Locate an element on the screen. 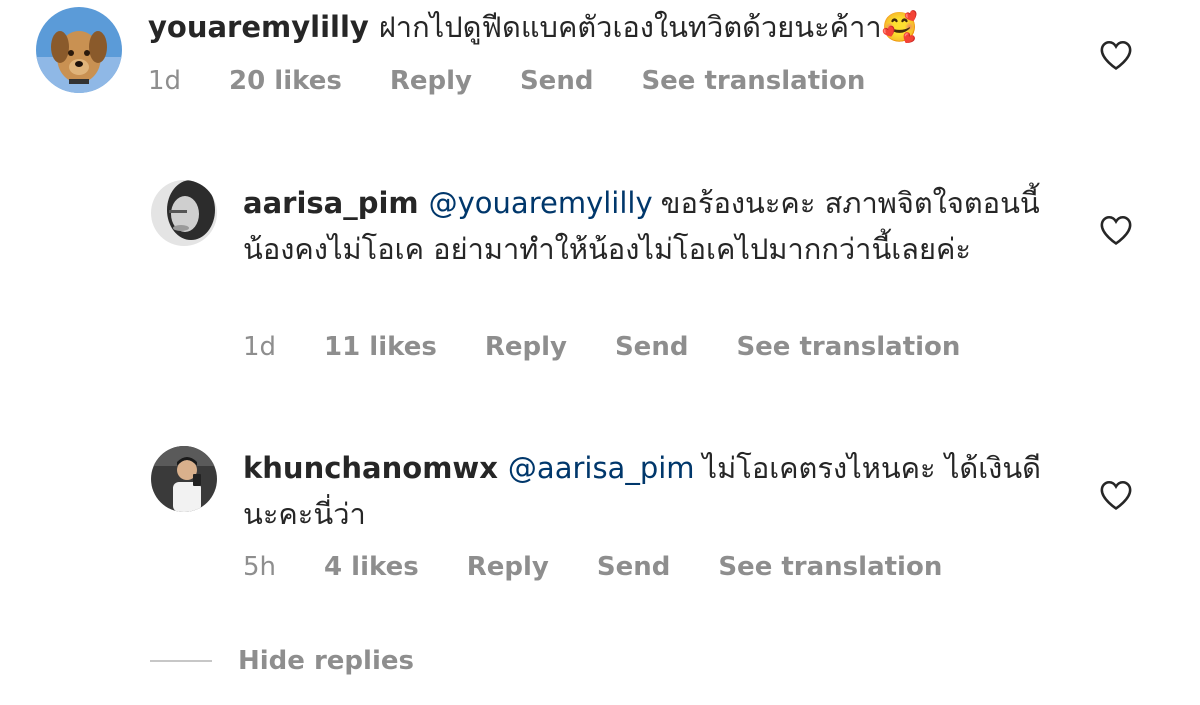 The width and height of the screenshot is (1200, 705). comment-meta: 5h 4 likes Reply Send See translation is located at coordinates (616, 567).